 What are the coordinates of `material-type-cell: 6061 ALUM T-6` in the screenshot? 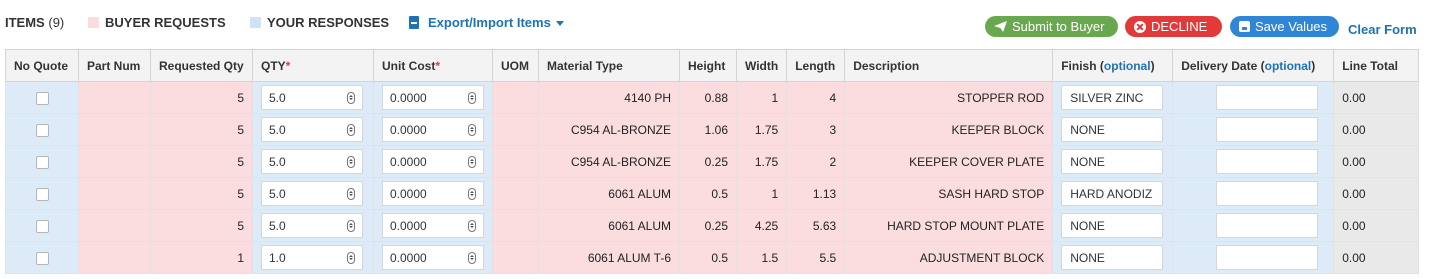 It's located at (609, 257).